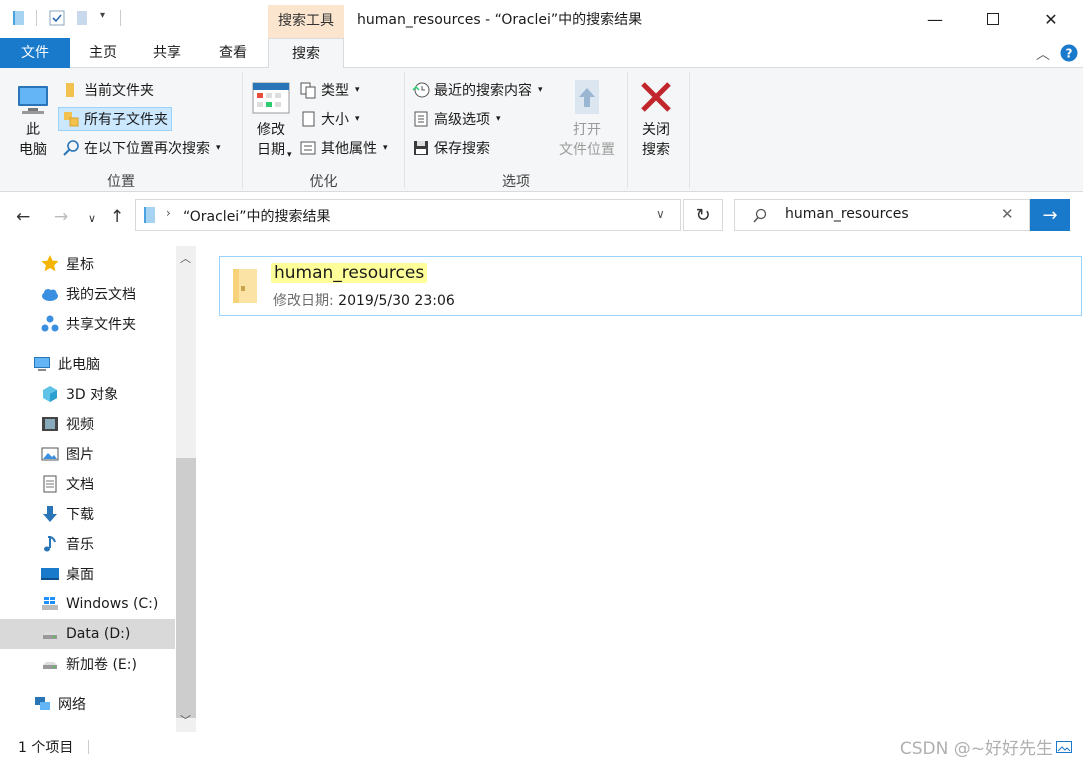  I want to click on nav-item: 星标, so click(87, 264).